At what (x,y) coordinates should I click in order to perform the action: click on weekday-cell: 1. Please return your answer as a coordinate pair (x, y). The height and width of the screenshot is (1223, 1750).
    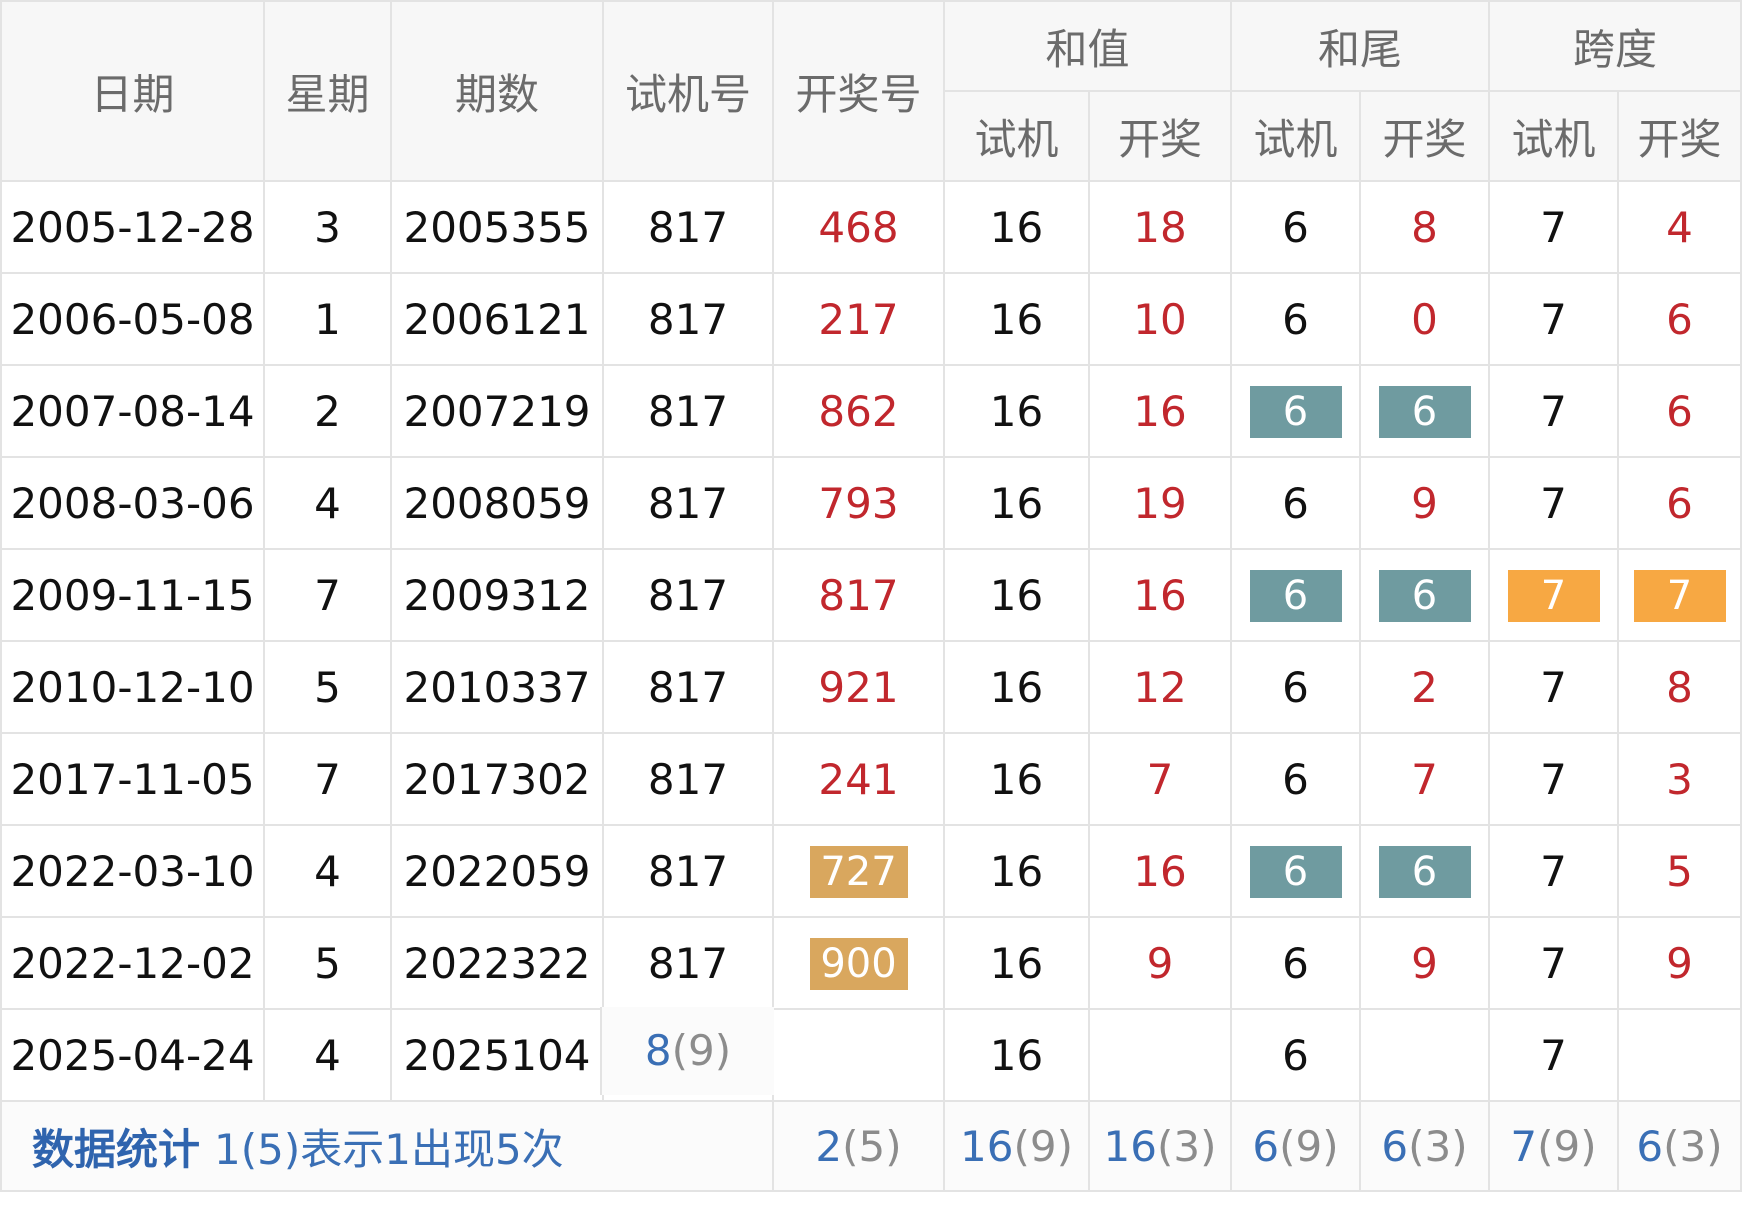
    Looking at the image, I should click on (327, 319).